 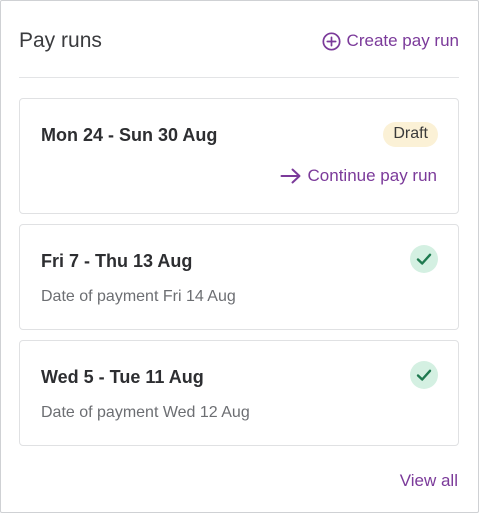 What do you see at coordinates (290, 176) in the screenshot?
I see `arrow-right-icon` at bounding box center [290, 176].